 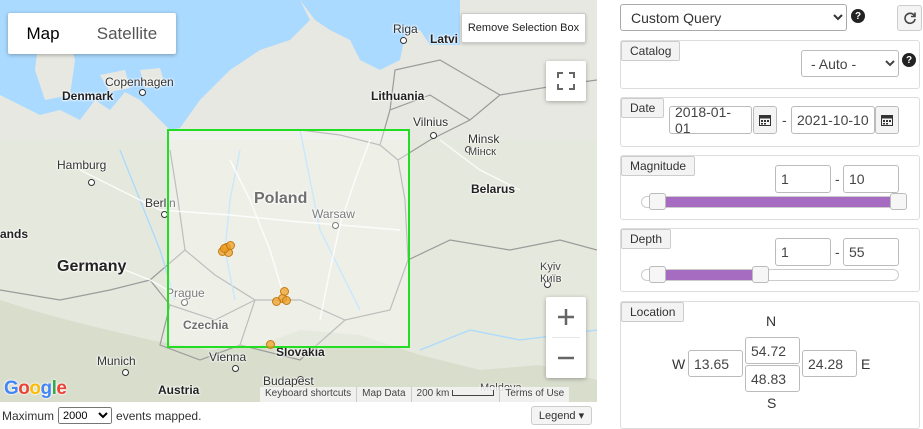 I want to click on label-minsk-cyrillic: Мінск, so click(x=482, y=152).